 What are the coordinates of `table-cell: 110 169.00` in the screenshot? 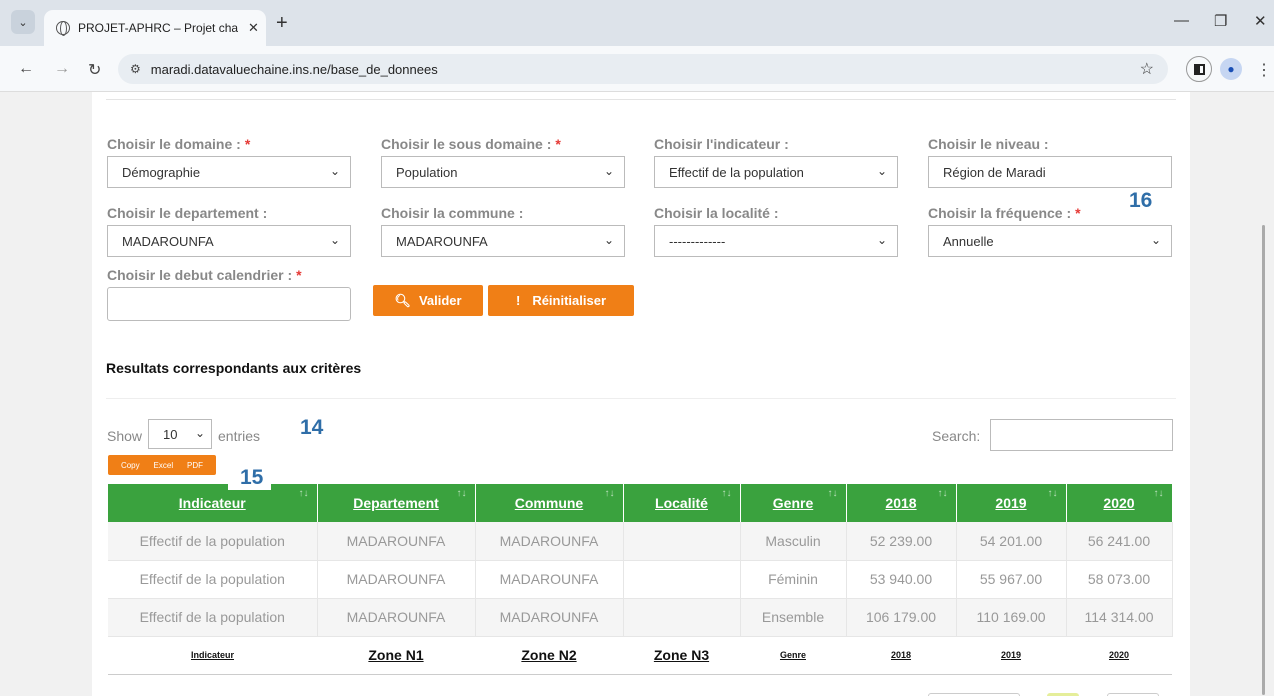 It's located at (1011, 617).